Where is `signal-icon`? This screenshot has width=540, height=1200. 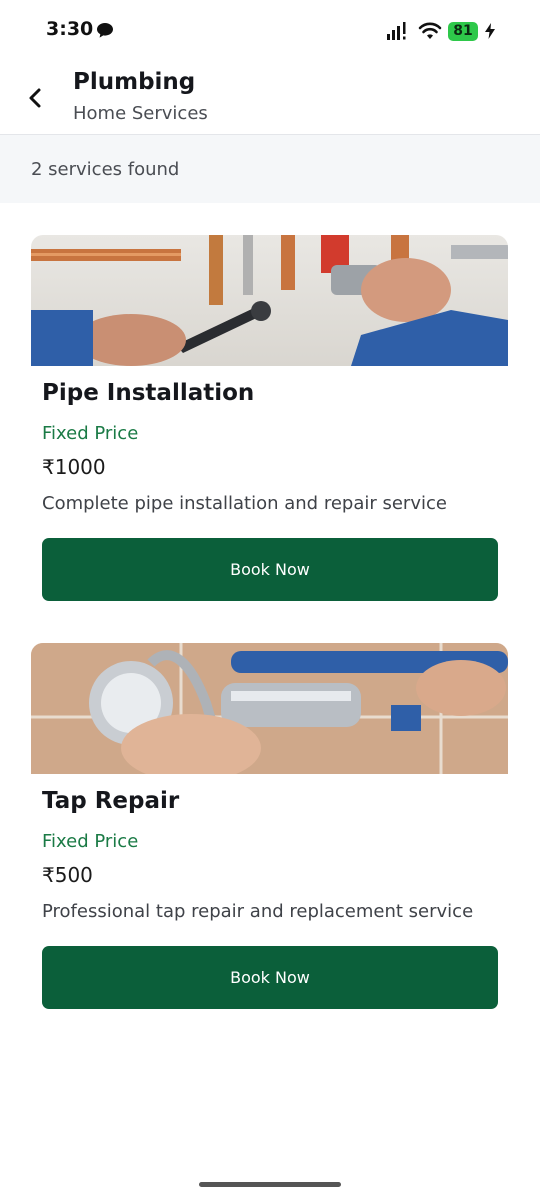
signal-icon is located at coordinates (396, 31).